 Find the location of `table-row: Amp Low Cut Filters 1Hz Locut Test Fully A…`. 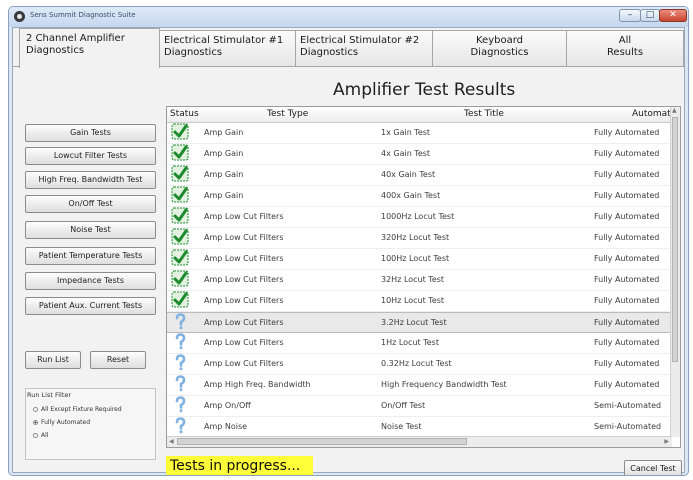

table-row: Amp Low Cut Filters 1Hz Locut Test Fully A… is located at coordinates (419, 343).